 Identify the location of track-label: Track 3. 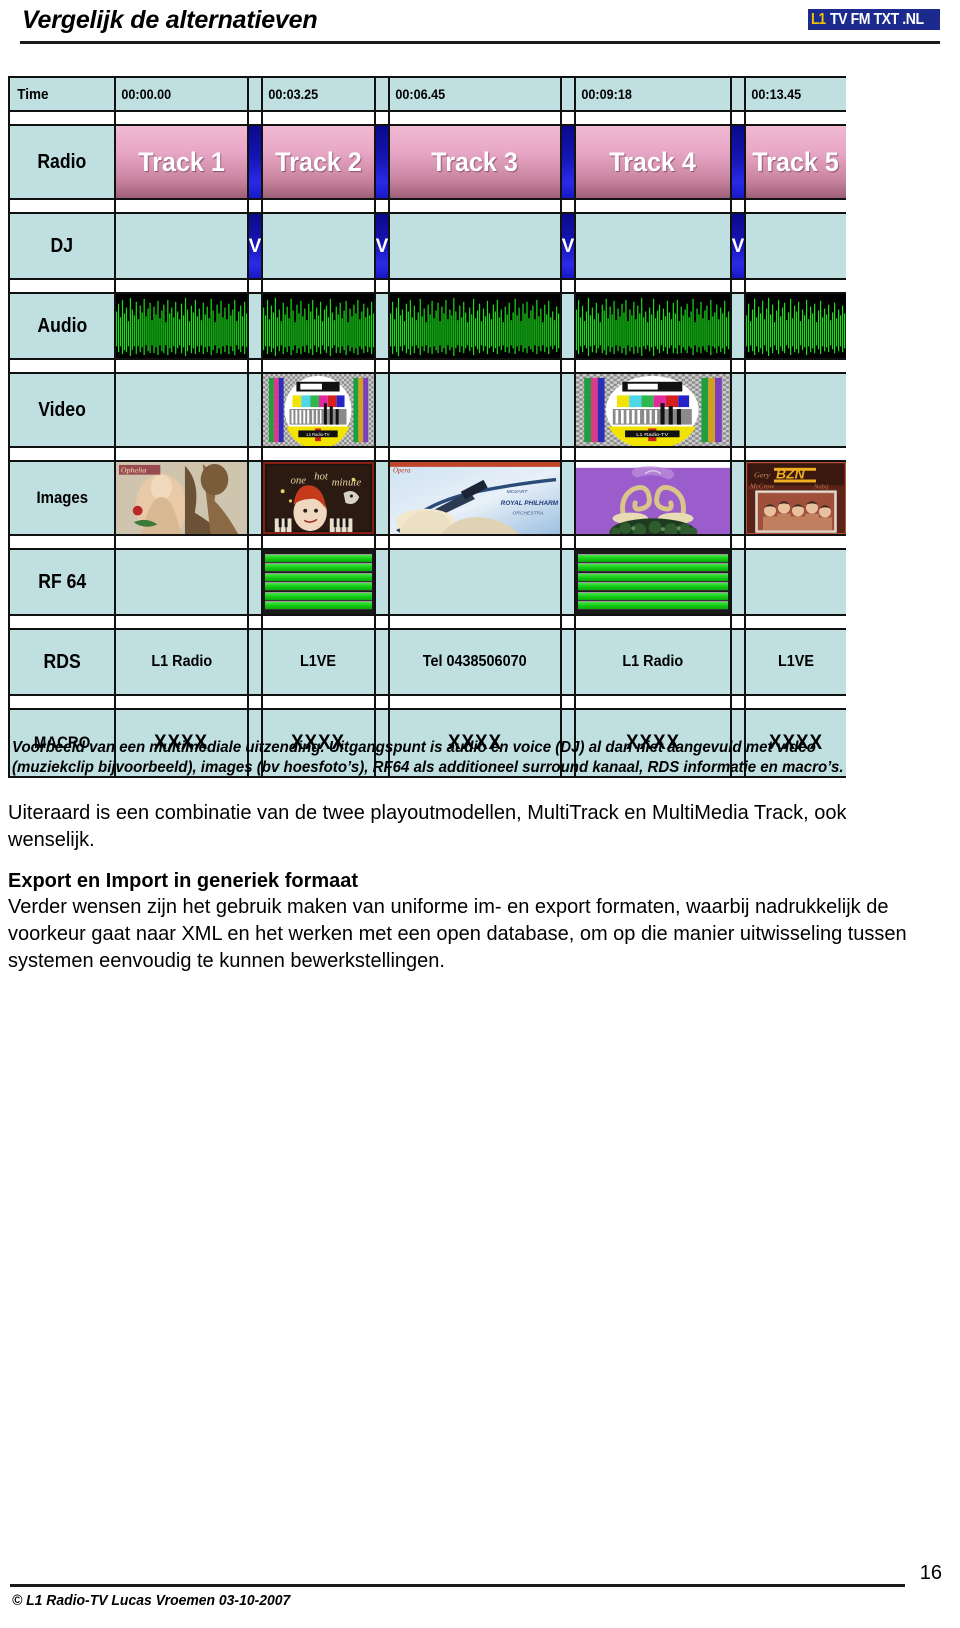
(475, 161).